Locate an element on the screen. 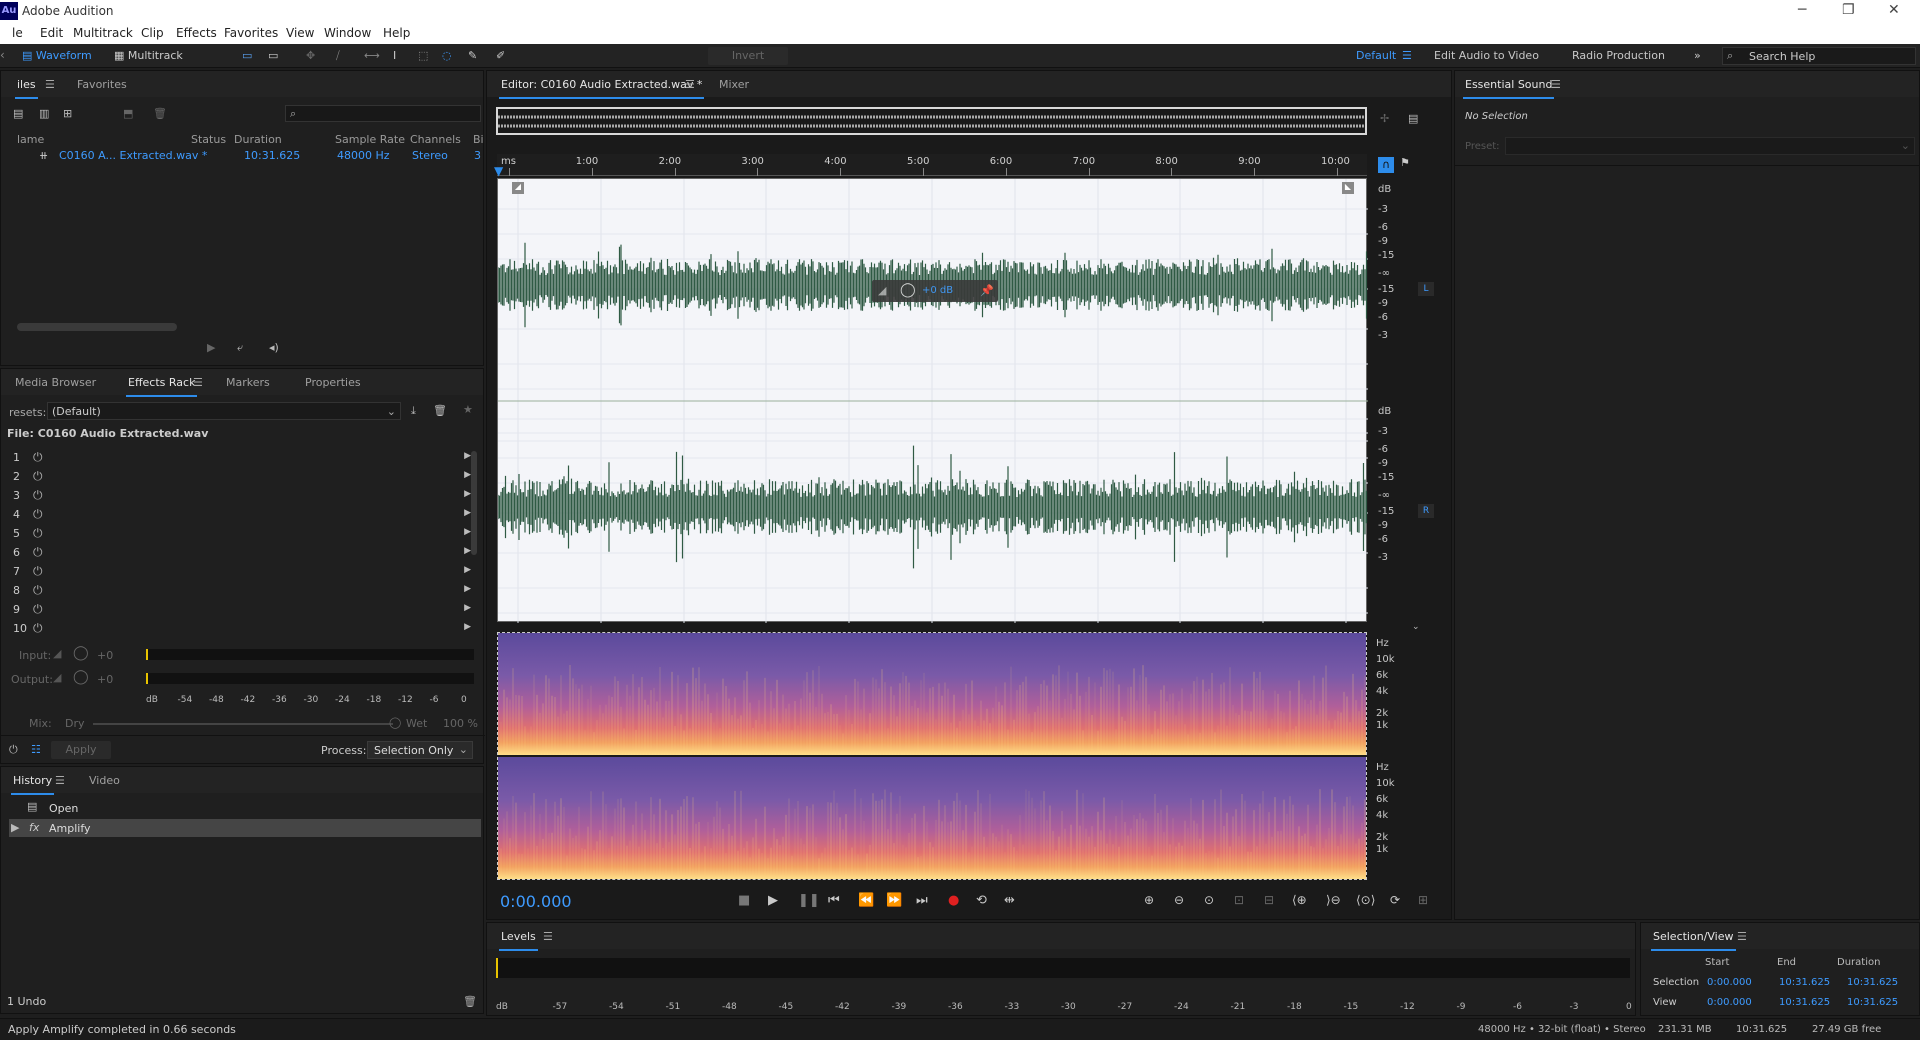 Image resolution: width=1920 pixels, height=1040 pixels. workspace-radio-production: Radio Production is located at coordinates (1618, 55).